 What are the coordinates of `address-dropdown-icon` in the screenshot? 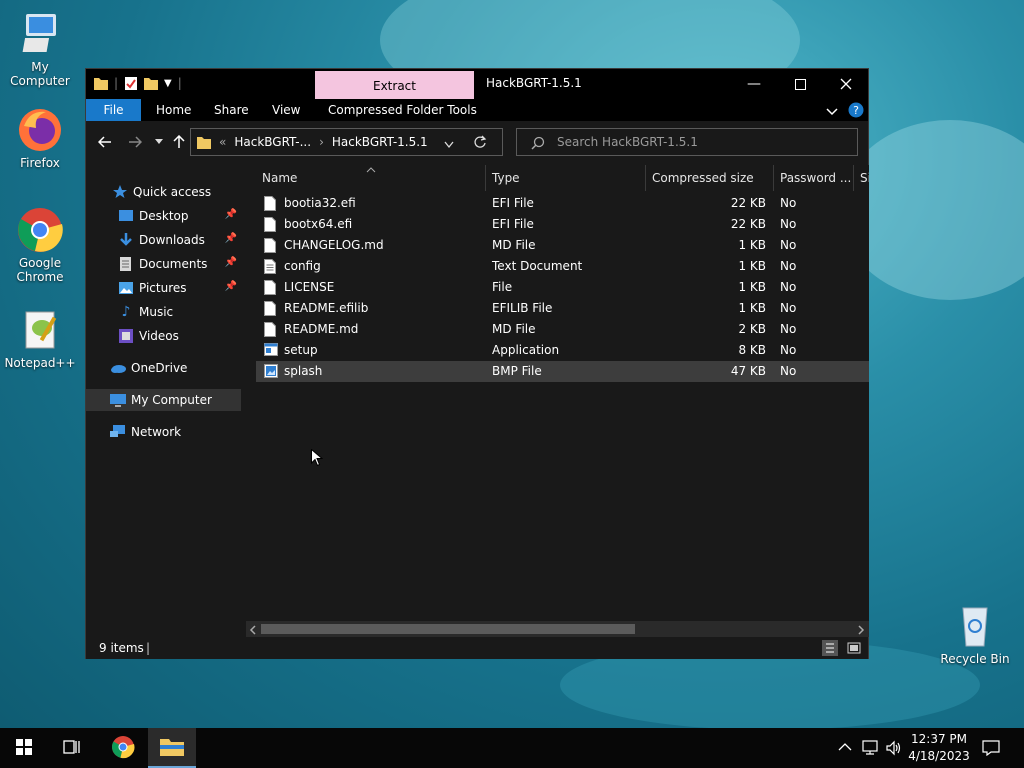 It's located at (449, 145).